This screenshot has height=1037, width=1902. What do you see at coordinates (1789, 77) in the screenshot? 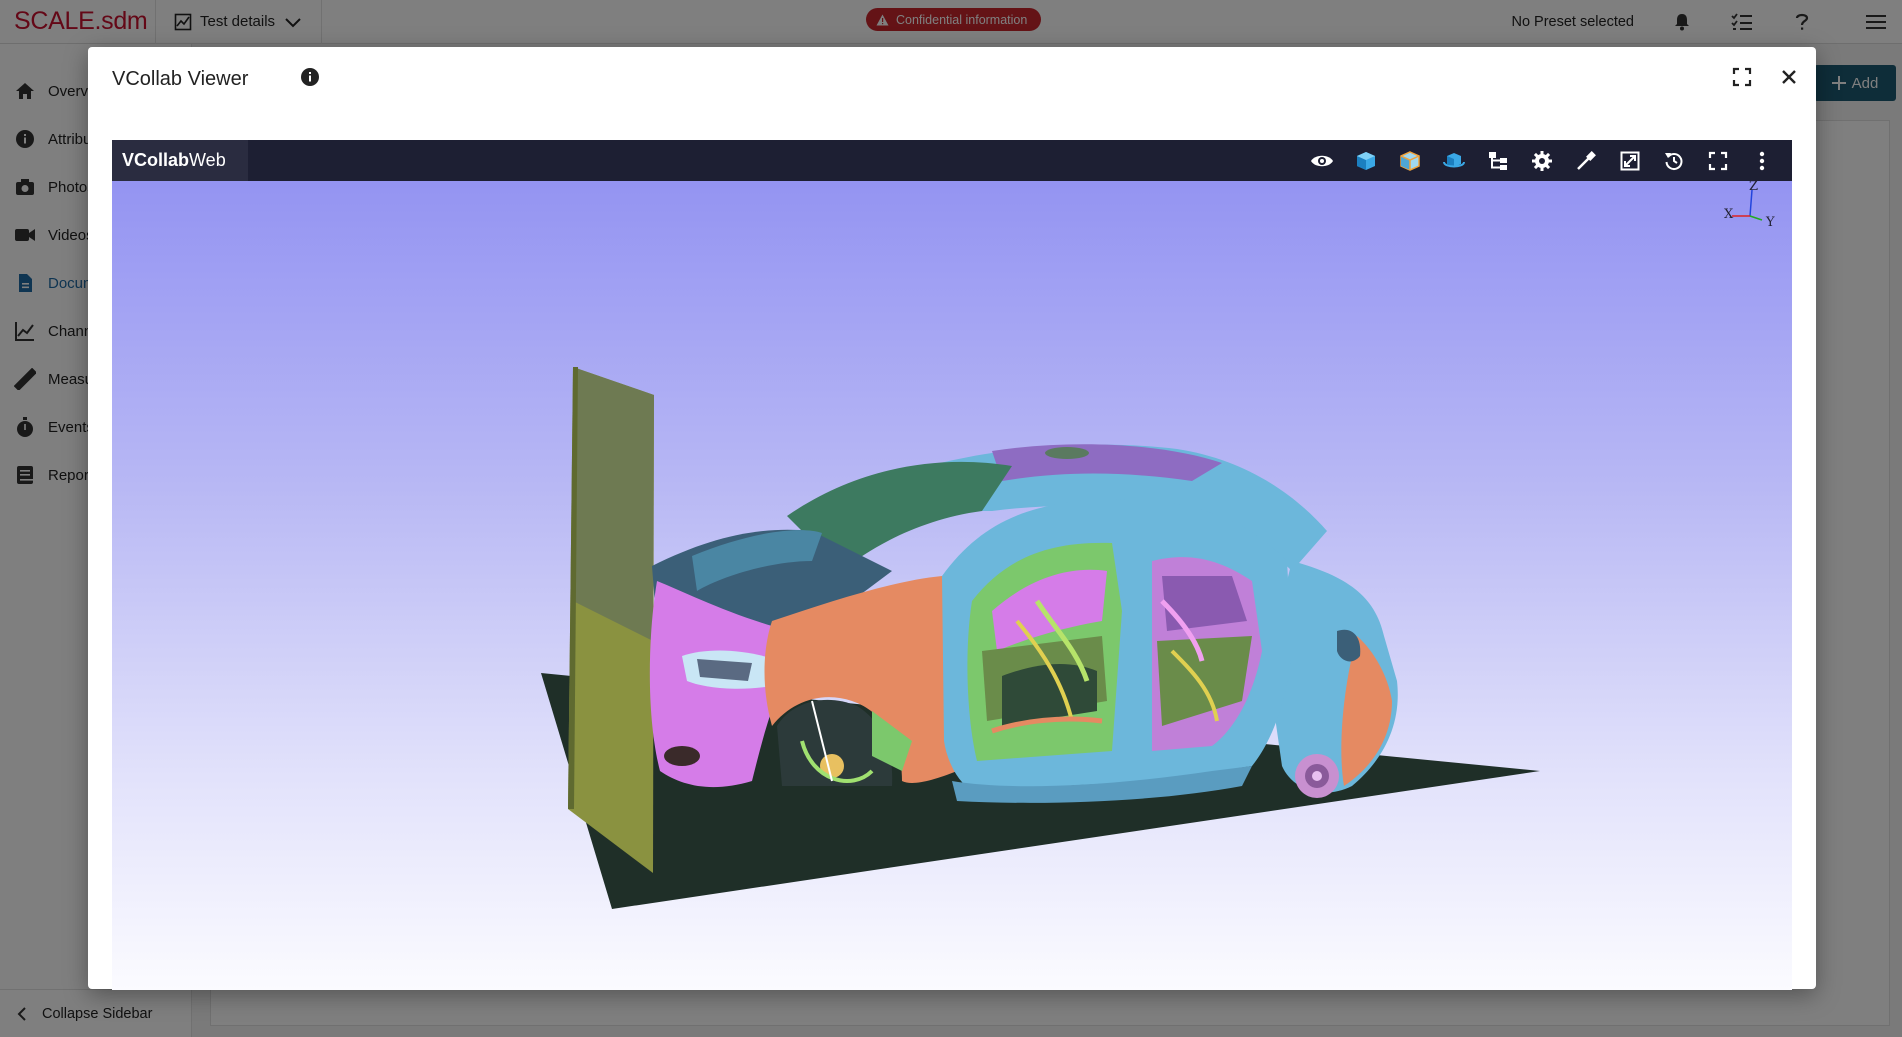
I see `close-icon` at bounding box center [1789, 77].